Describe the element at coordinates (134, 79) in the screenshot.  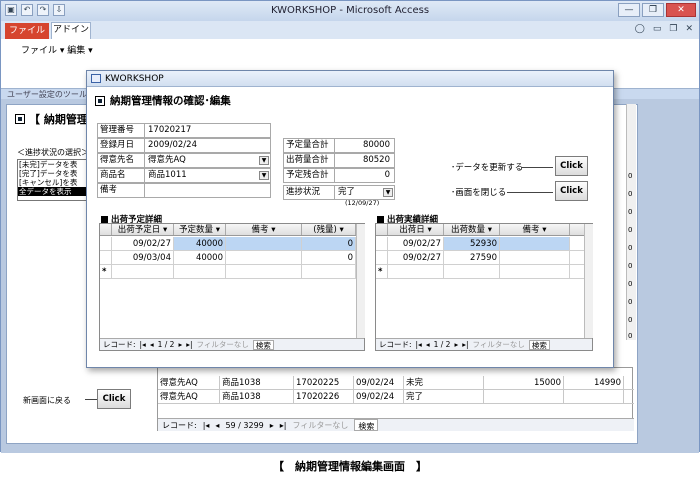
I see `dialog-window-title: KWORKSHOP` at that location.